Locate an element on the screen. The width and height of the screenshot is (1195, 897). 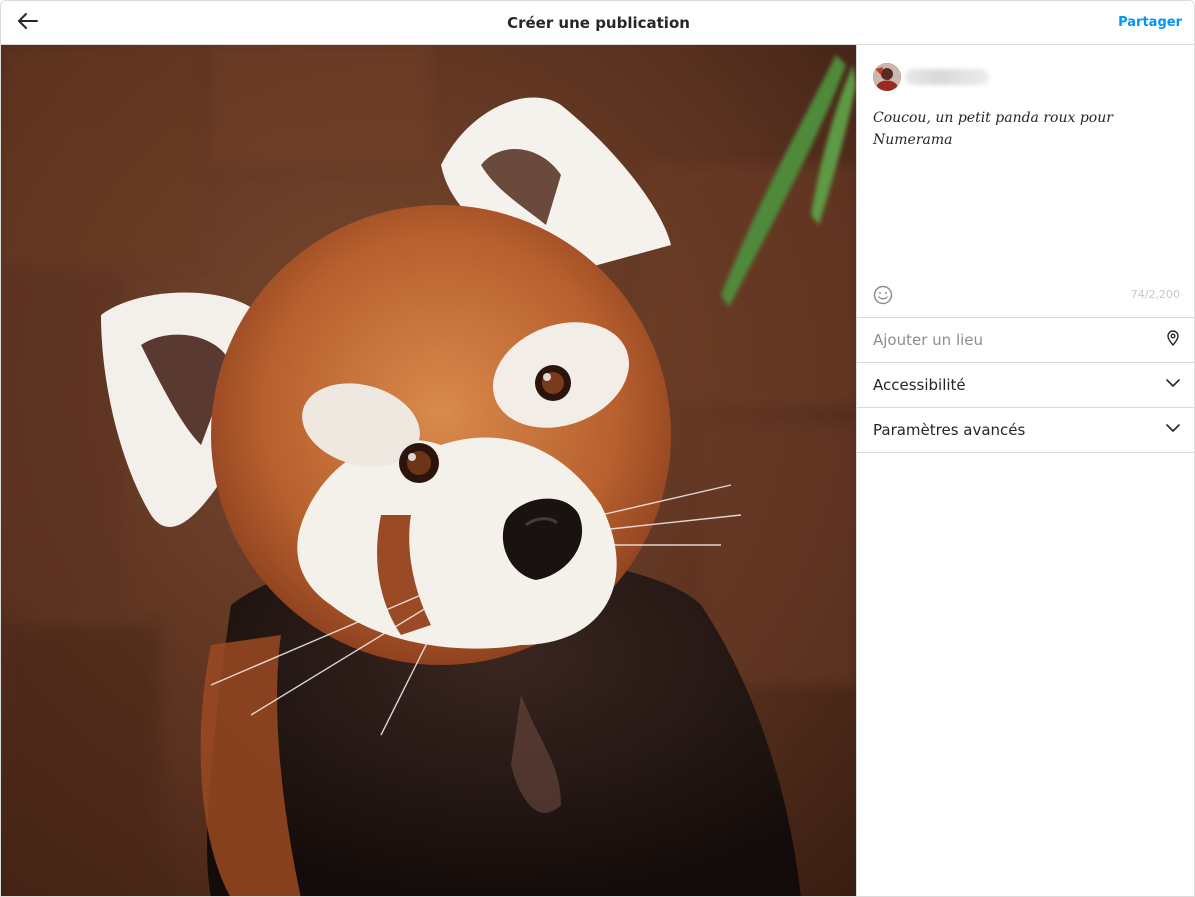
back-button is located at coordinates (28, 23).